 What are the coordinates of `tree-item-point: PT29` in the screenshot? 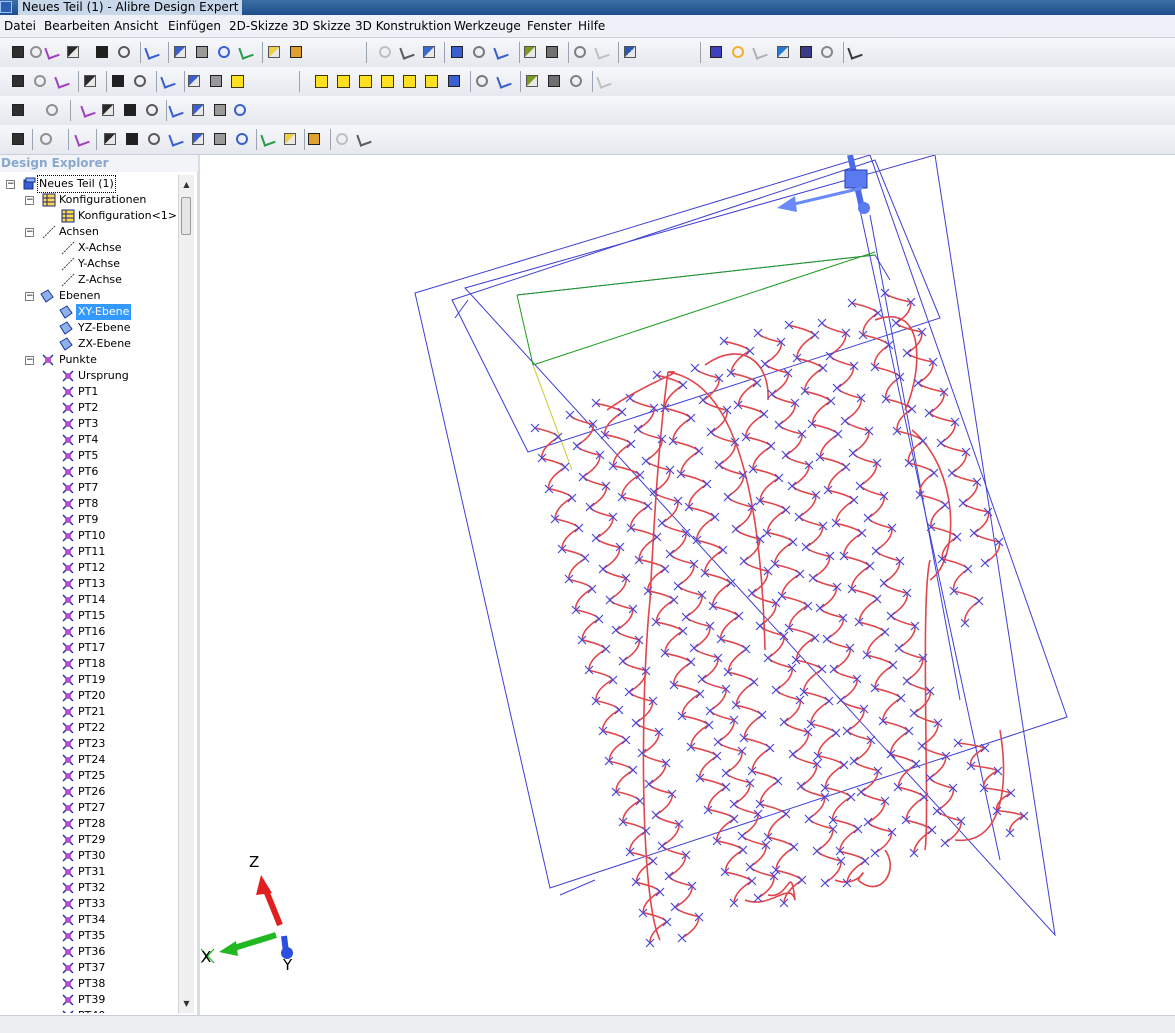 It's located at (118, 840).